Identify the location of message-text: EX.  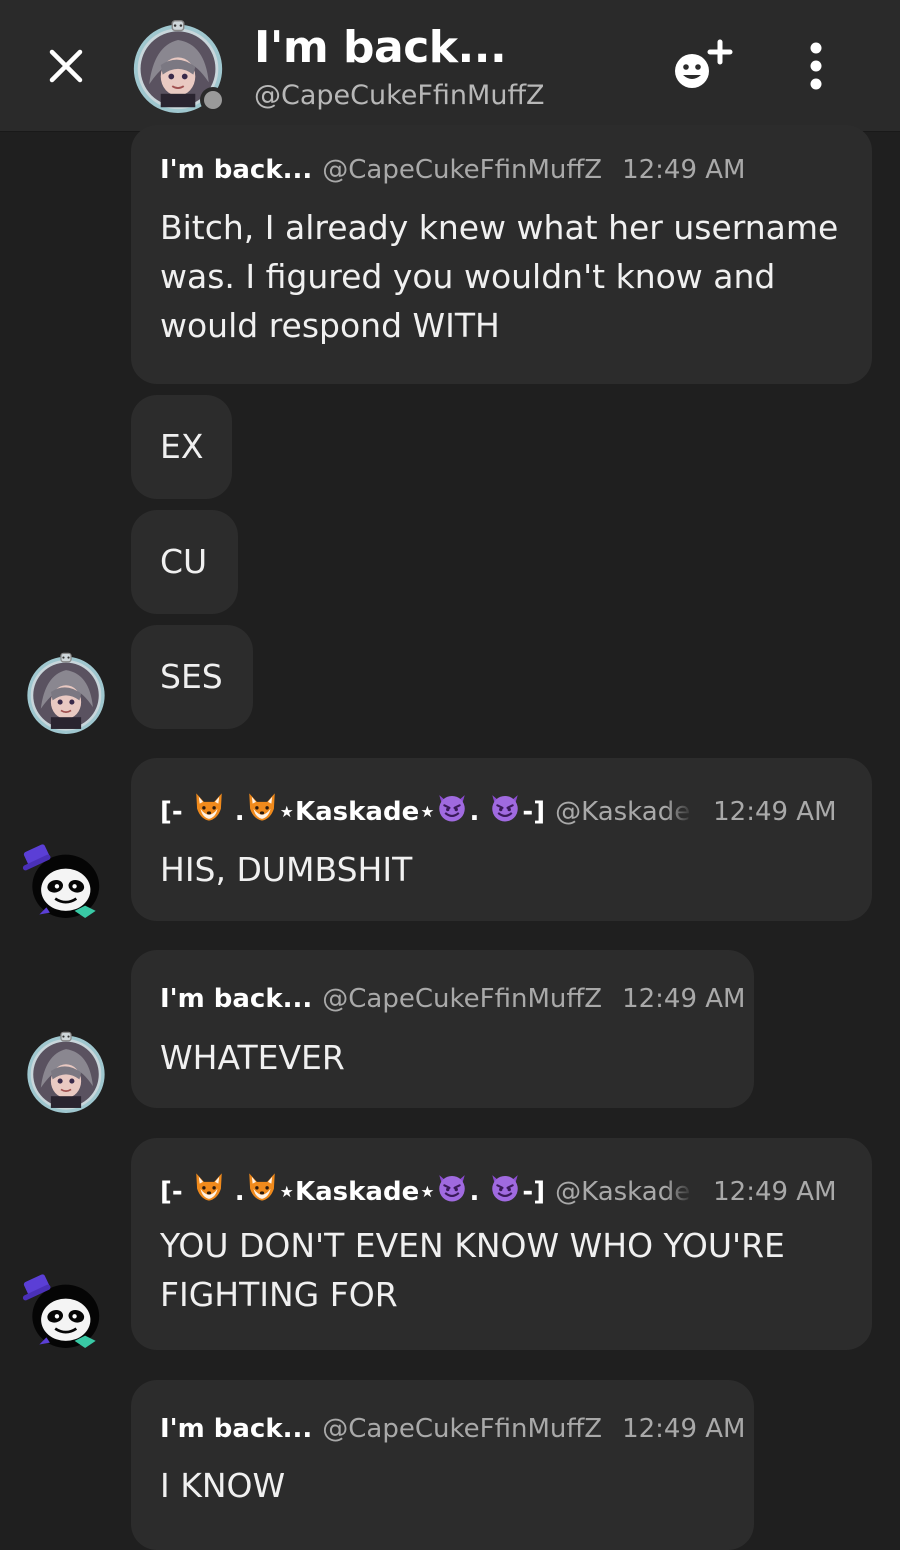
(182, 446).